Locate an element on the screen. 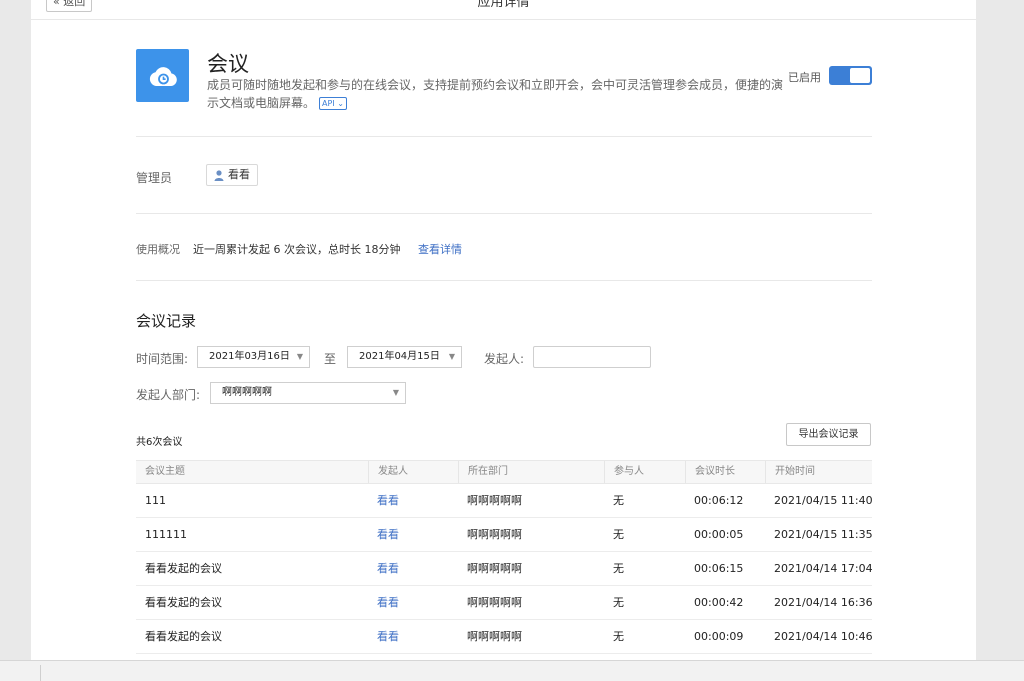 This screenshot has height=681, width=1024. usage-summary: 近一周累计发起 6 次会议，总时长 18分钟 is located at coordinates (297, 249).